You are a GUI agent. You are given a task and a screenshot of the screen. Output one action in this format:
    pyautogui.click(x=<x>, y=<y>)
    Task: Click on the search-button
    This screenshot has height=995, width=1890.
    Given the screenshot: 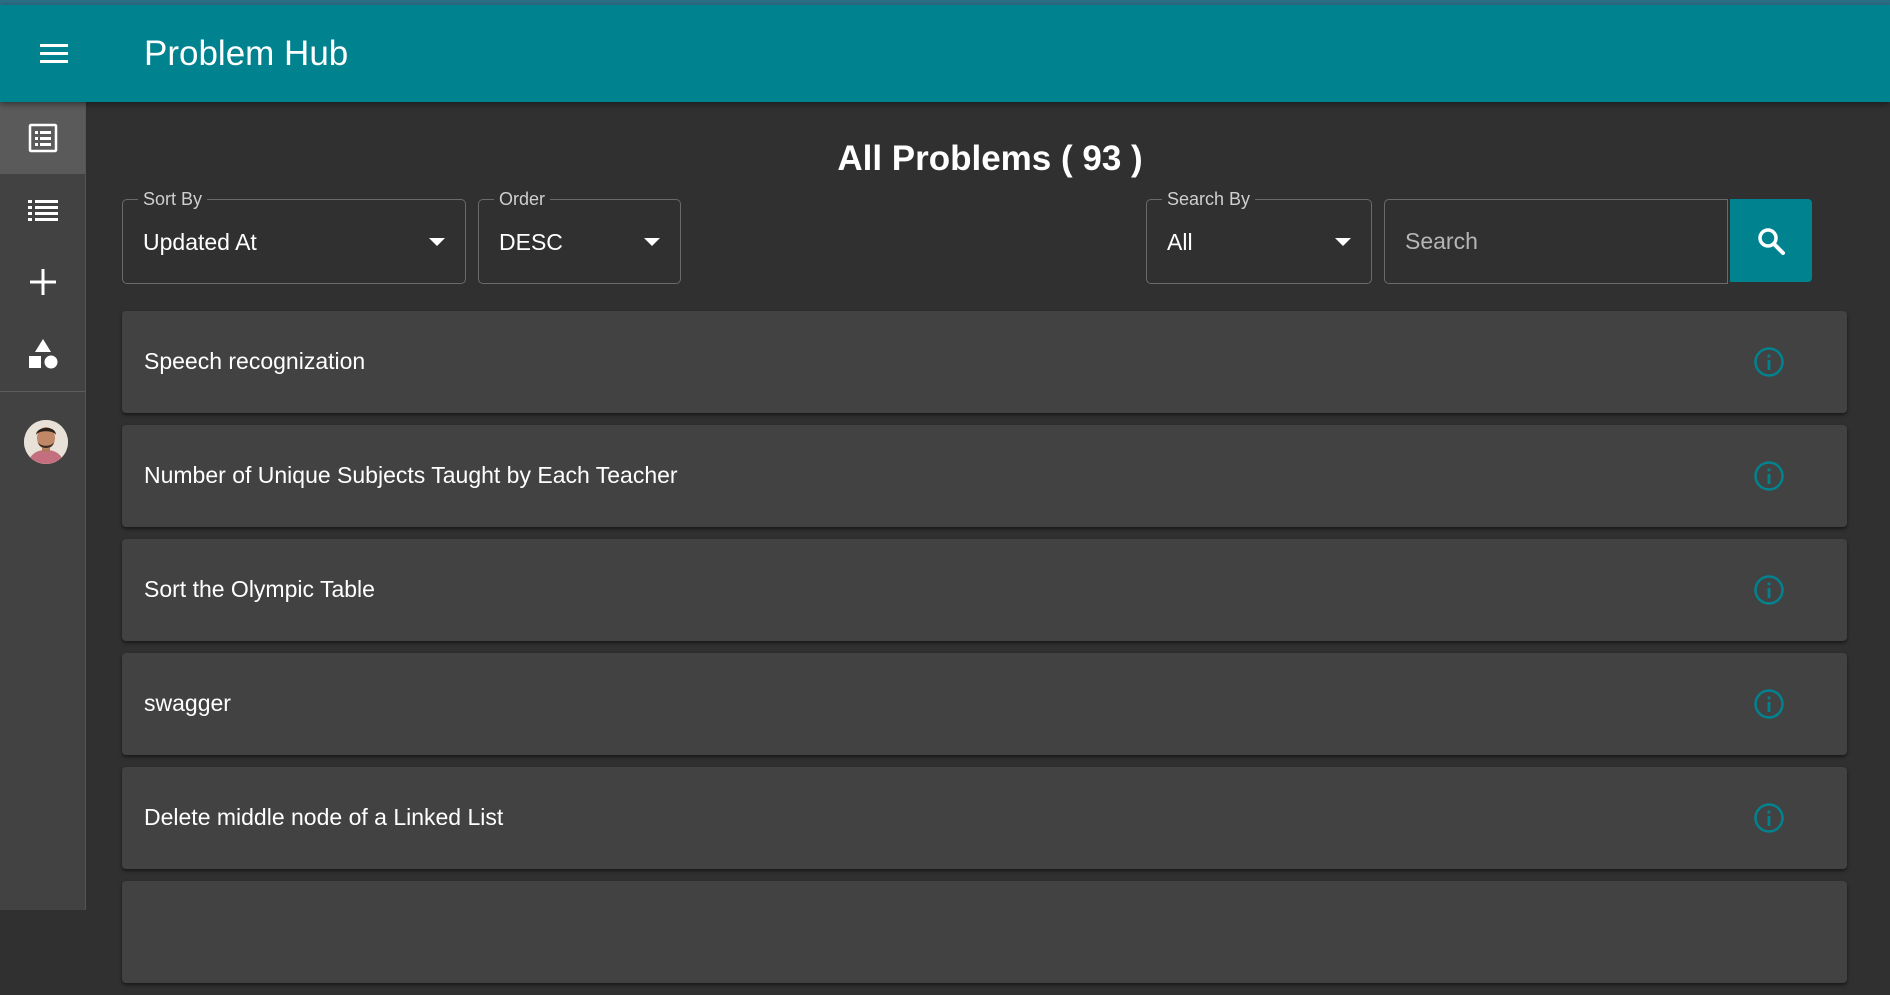 What is the action you would take?
    pyautogui.click(x=1771, y=240)
    